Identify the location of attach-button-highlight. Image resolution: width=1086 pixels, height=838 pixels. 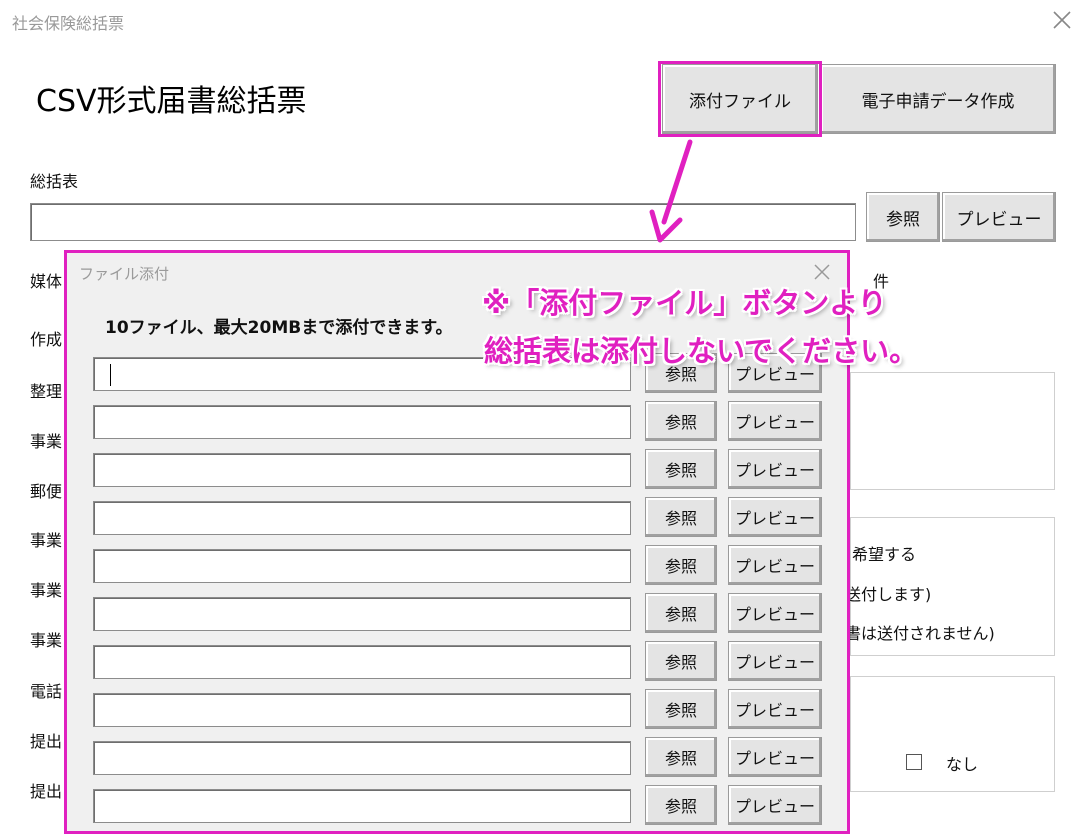
(740, 99).